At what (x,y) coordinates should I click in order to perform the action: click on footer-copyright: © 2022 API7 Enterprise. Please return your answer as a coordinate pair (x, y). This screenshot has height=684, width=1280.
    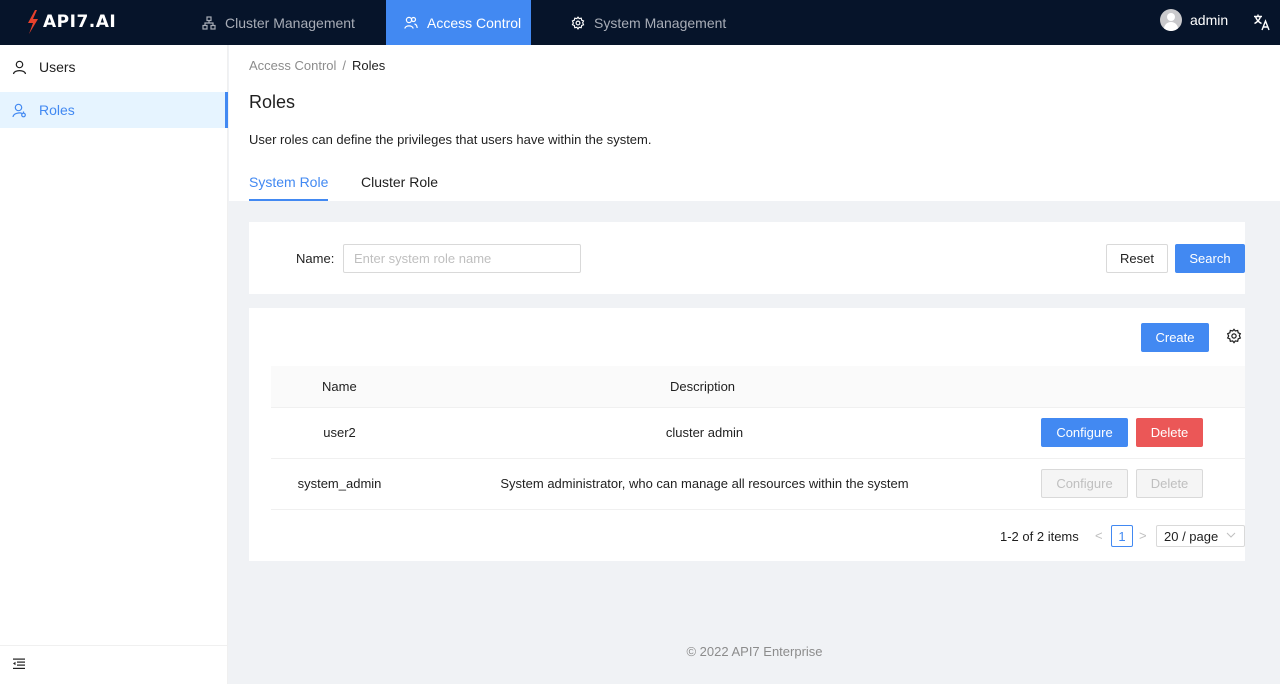
    Looking at the image, I should click on (754, 651).